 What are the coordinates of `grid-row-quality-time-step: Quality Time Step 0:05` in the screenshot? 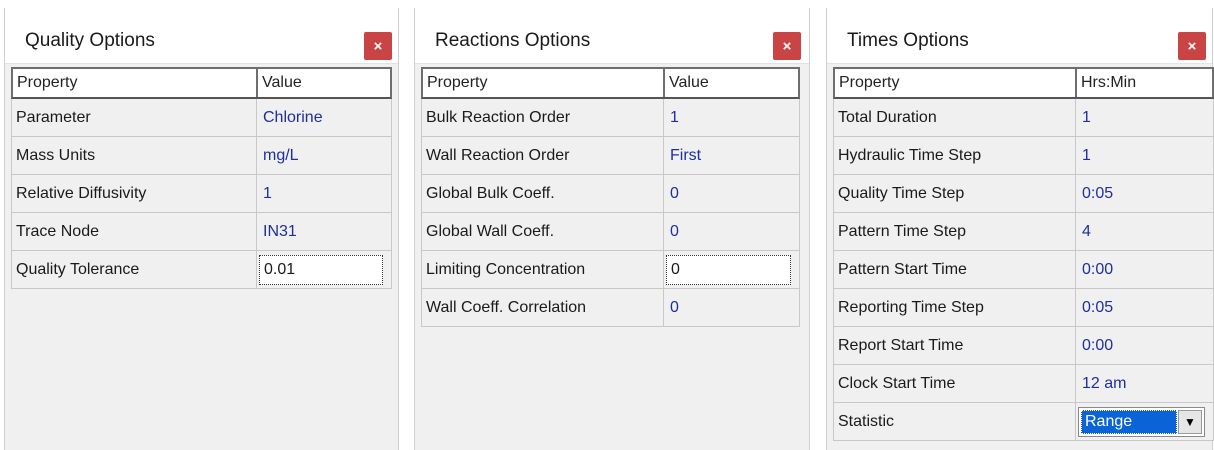 It's located at (1023, 194).